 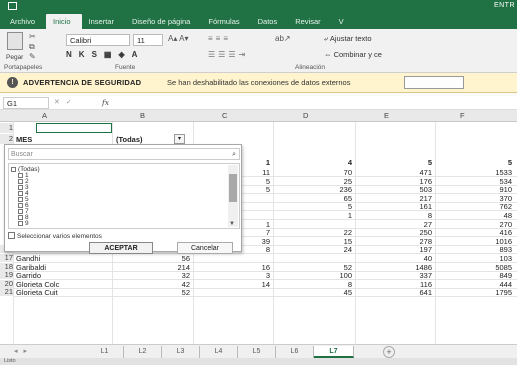 I want to click on row-label-cell: Glorieta Cuit, so click(x=37, y=292).